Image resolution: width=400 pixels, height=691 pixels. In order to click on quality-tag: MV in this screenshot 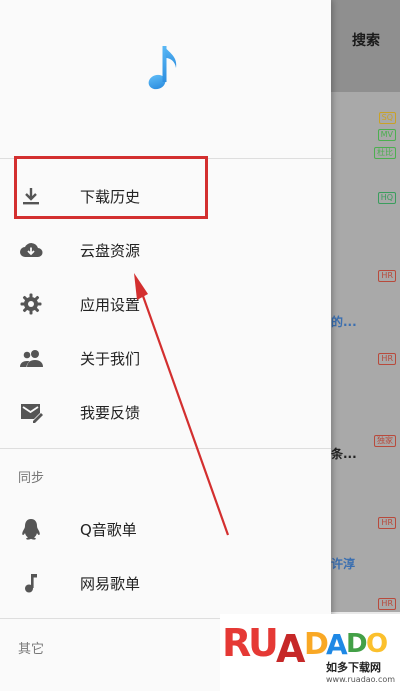, I will do `click(386, 135)`.